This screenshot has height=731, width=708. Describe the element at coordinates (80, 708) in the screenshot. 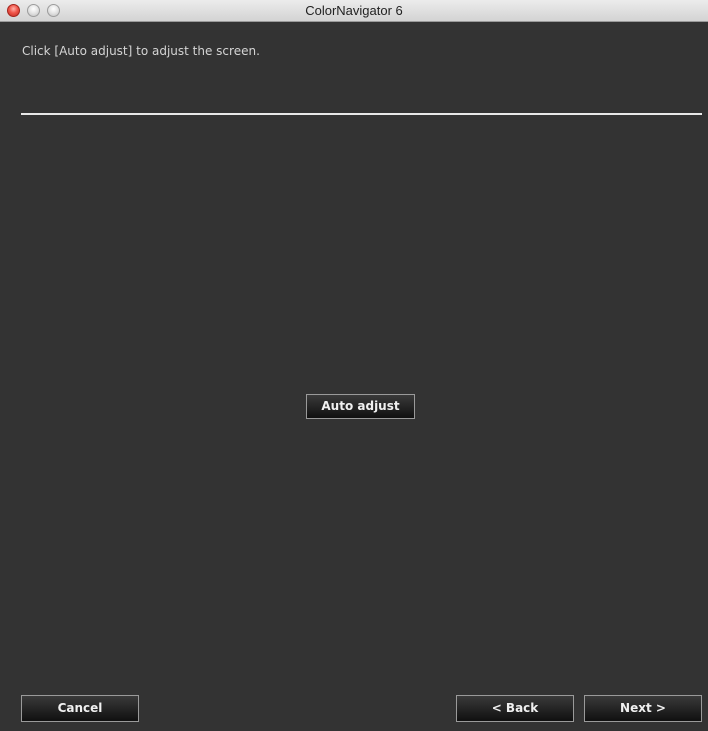

I see `cancel-button: Cancel` at that location.